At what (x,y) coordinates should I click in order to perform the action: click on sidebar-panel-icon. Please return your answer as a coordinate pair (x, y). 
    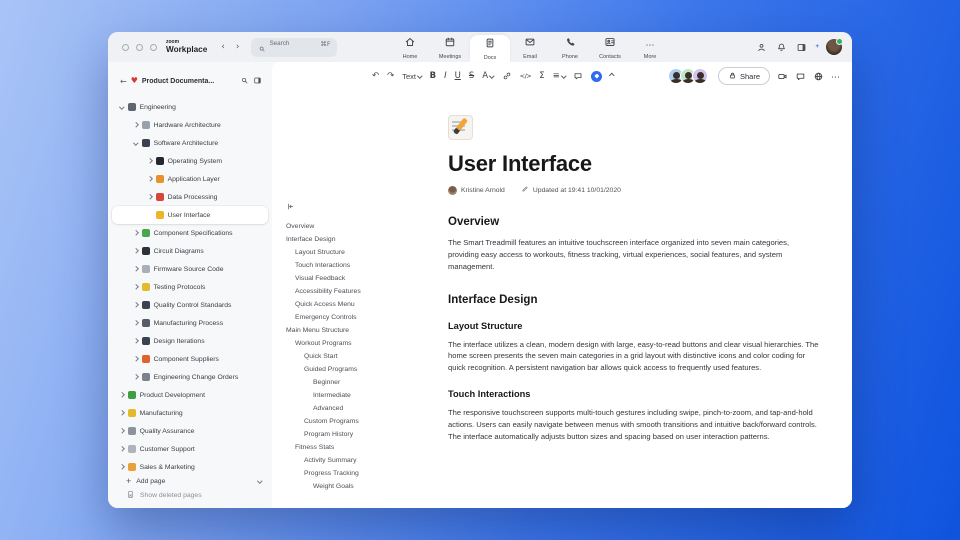
    Looking at the image, I should click on (257, 81).